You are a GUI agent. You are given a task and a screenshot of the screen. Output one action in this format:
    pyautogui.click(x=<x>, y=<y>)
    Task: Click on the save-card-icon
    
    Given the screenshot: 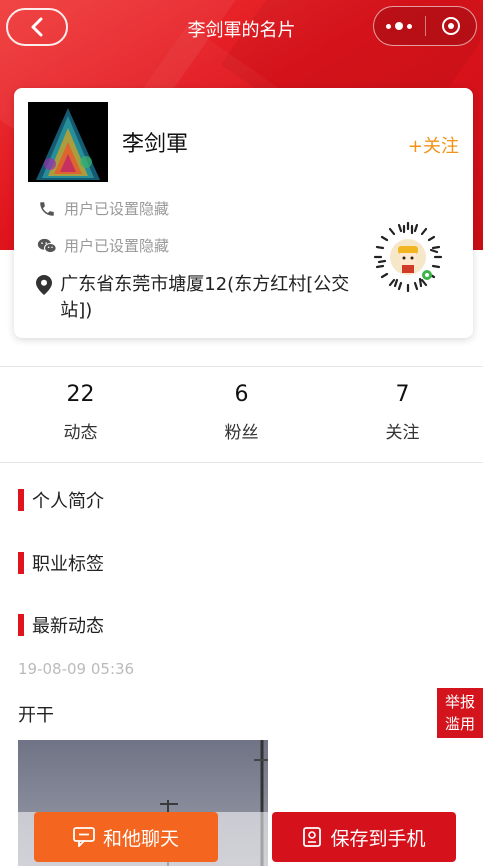 What is the action you would take?
    pyautogui.click(x=312, y=837)
    